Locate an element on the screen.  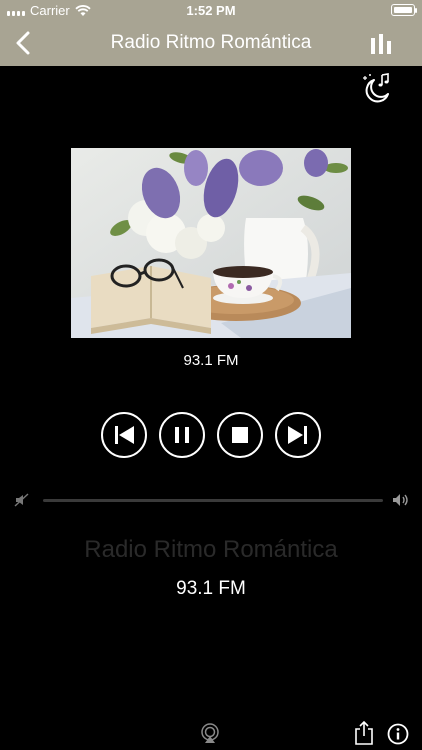
previous-button is located at coordinates (124, 435).